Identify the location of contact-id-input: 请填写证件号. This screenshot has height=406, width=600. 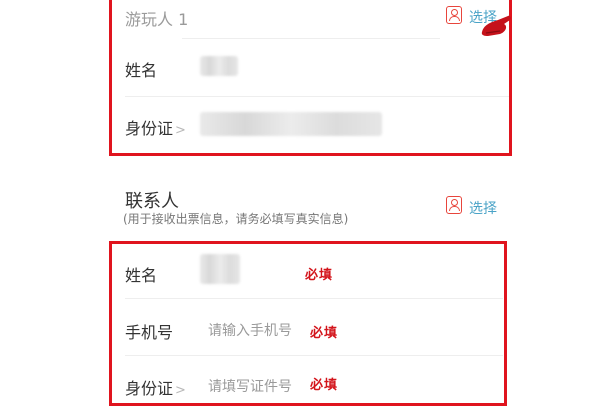
(250, 386).